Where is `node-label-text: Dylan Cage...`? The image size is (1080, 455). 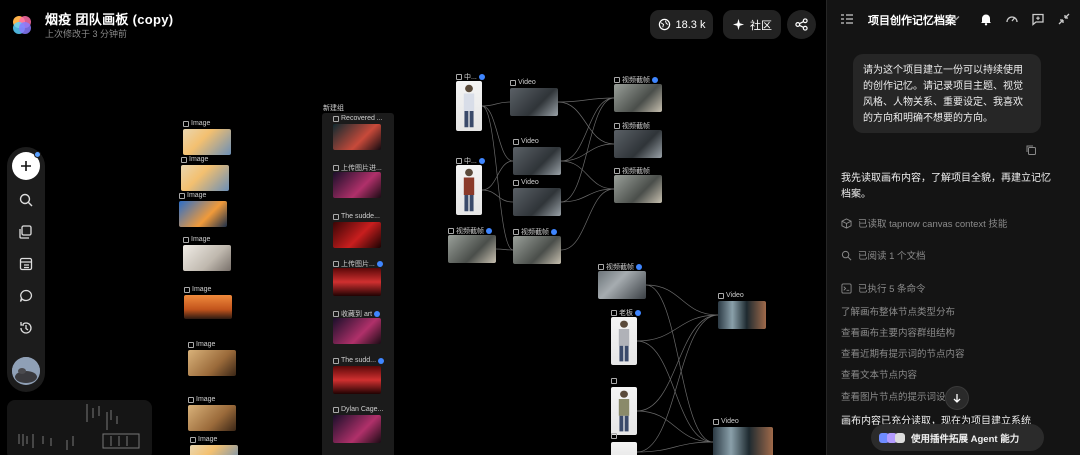
node-label-text: Dylan Cage... is located at coordinates (362, 409).